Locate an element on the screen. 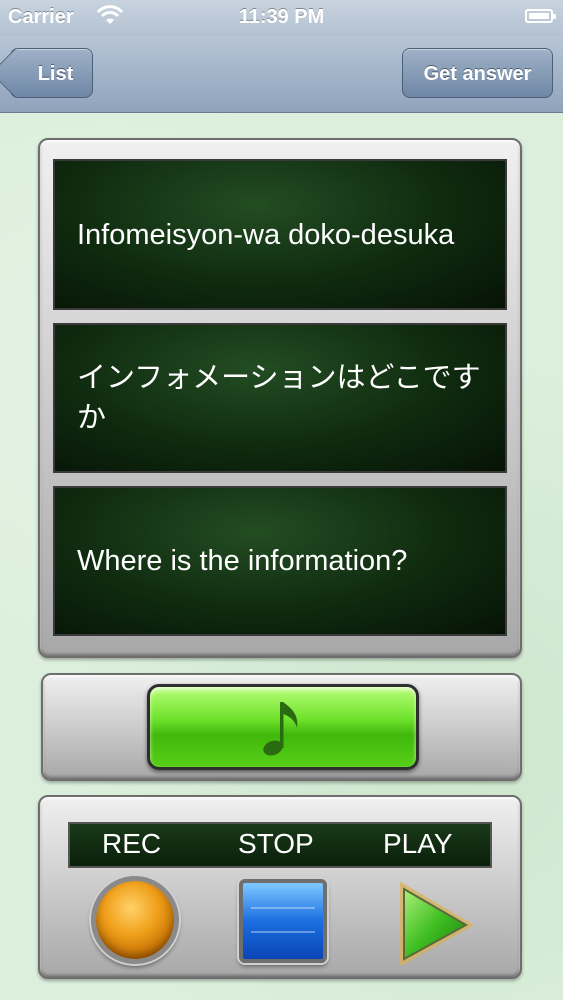  battery-icon is located at coordinates (540, 16).